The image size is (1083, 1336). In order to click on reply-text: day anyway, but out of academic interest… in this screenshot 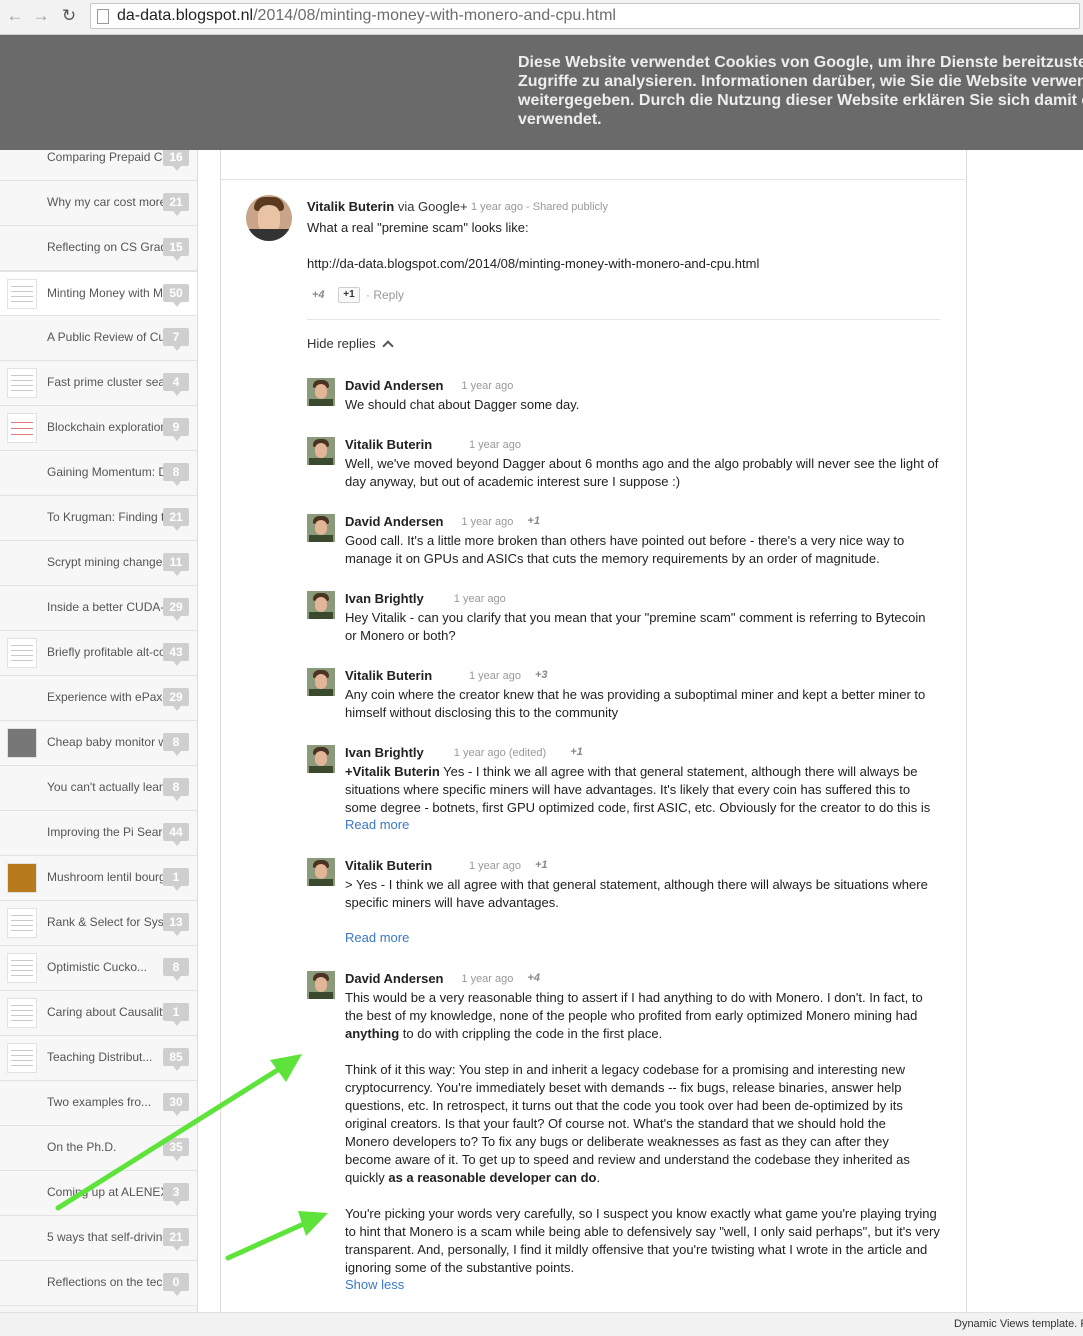, I will do `click(513, 481)`.